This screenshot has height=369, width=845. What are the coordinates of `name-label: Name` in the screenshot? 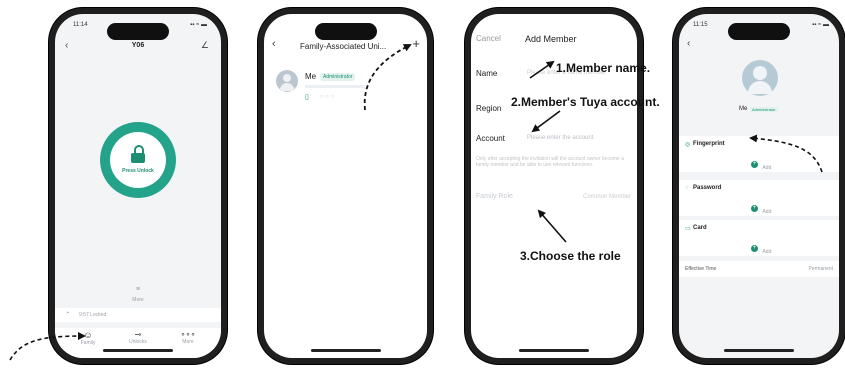 It's located at (487, 73).